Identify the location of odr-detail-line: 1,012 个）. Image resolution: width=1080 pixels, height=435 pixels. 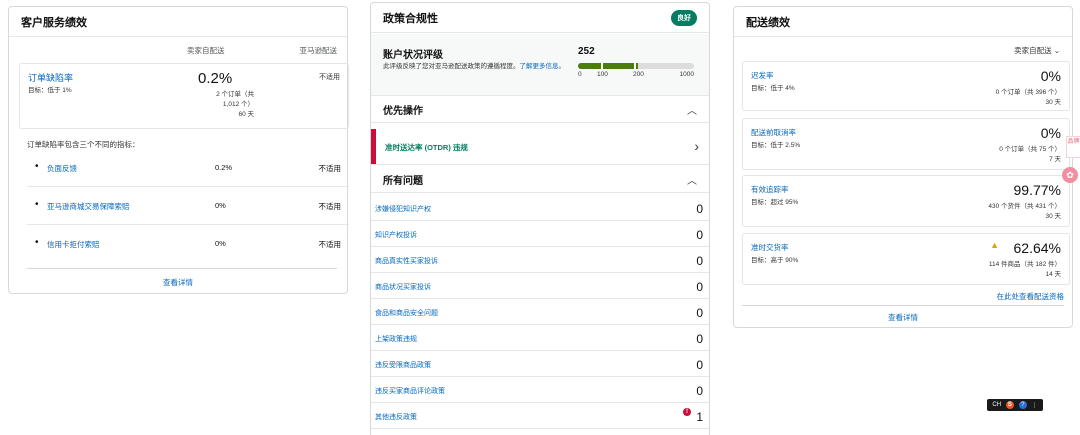
(238, 104).